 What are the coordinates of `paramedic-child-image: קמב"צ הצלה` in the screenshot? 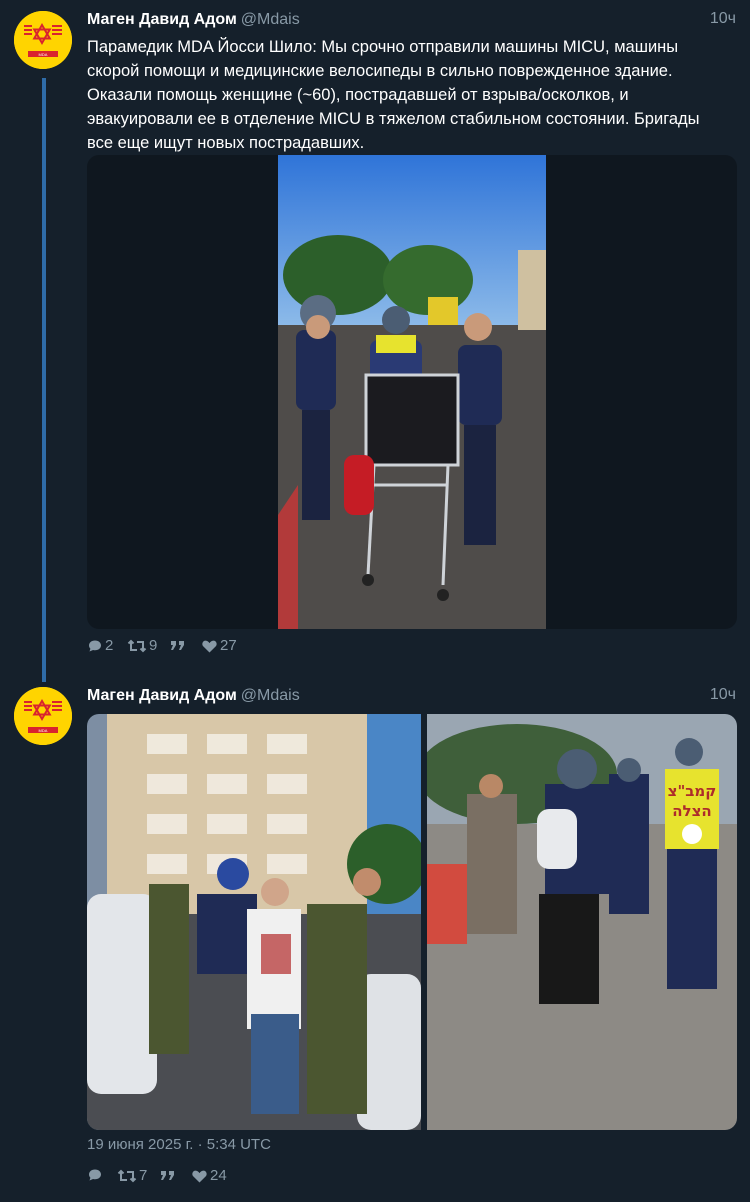 It's located at (582, 922).